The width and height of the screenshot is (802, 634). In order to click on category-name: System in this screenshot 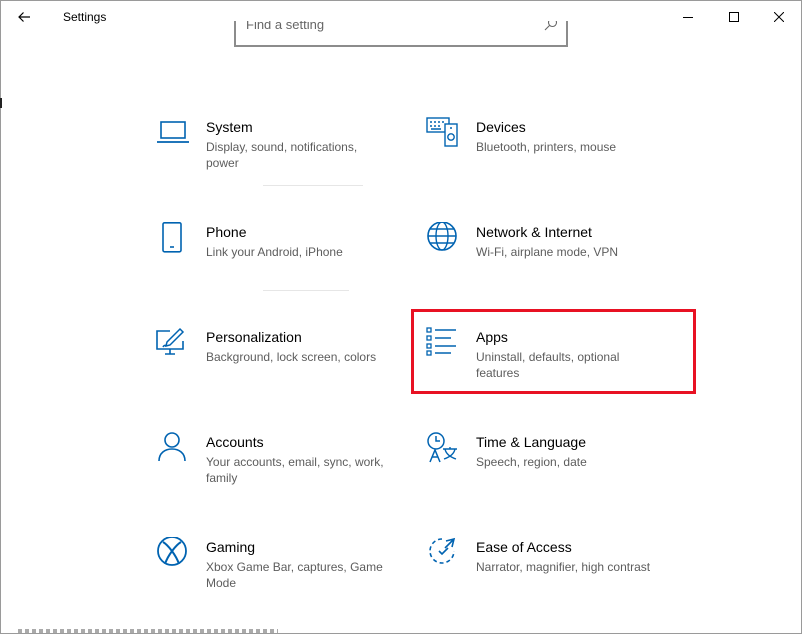, I will do `click(229, 127)`.